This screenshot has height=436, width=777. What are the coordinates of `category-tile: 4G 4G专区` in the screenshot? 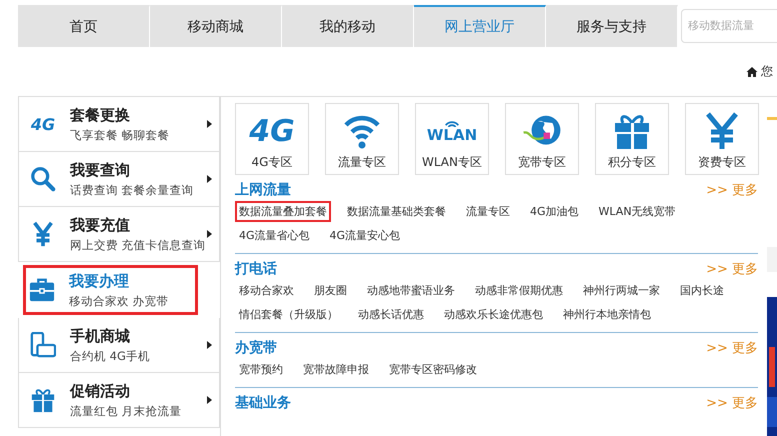 It's located at (272, 139).